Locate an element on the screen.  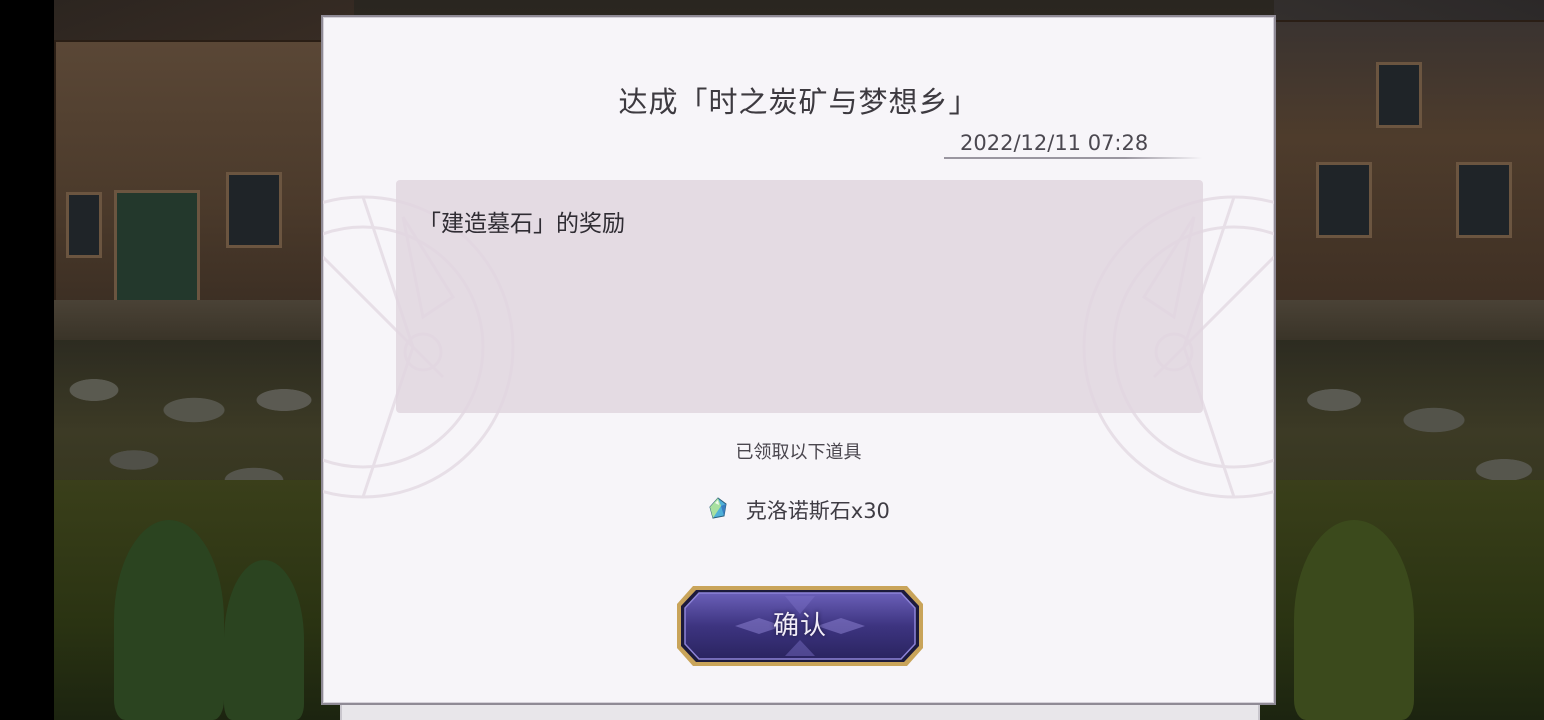
house-right is located at coordinates (1409, 167).